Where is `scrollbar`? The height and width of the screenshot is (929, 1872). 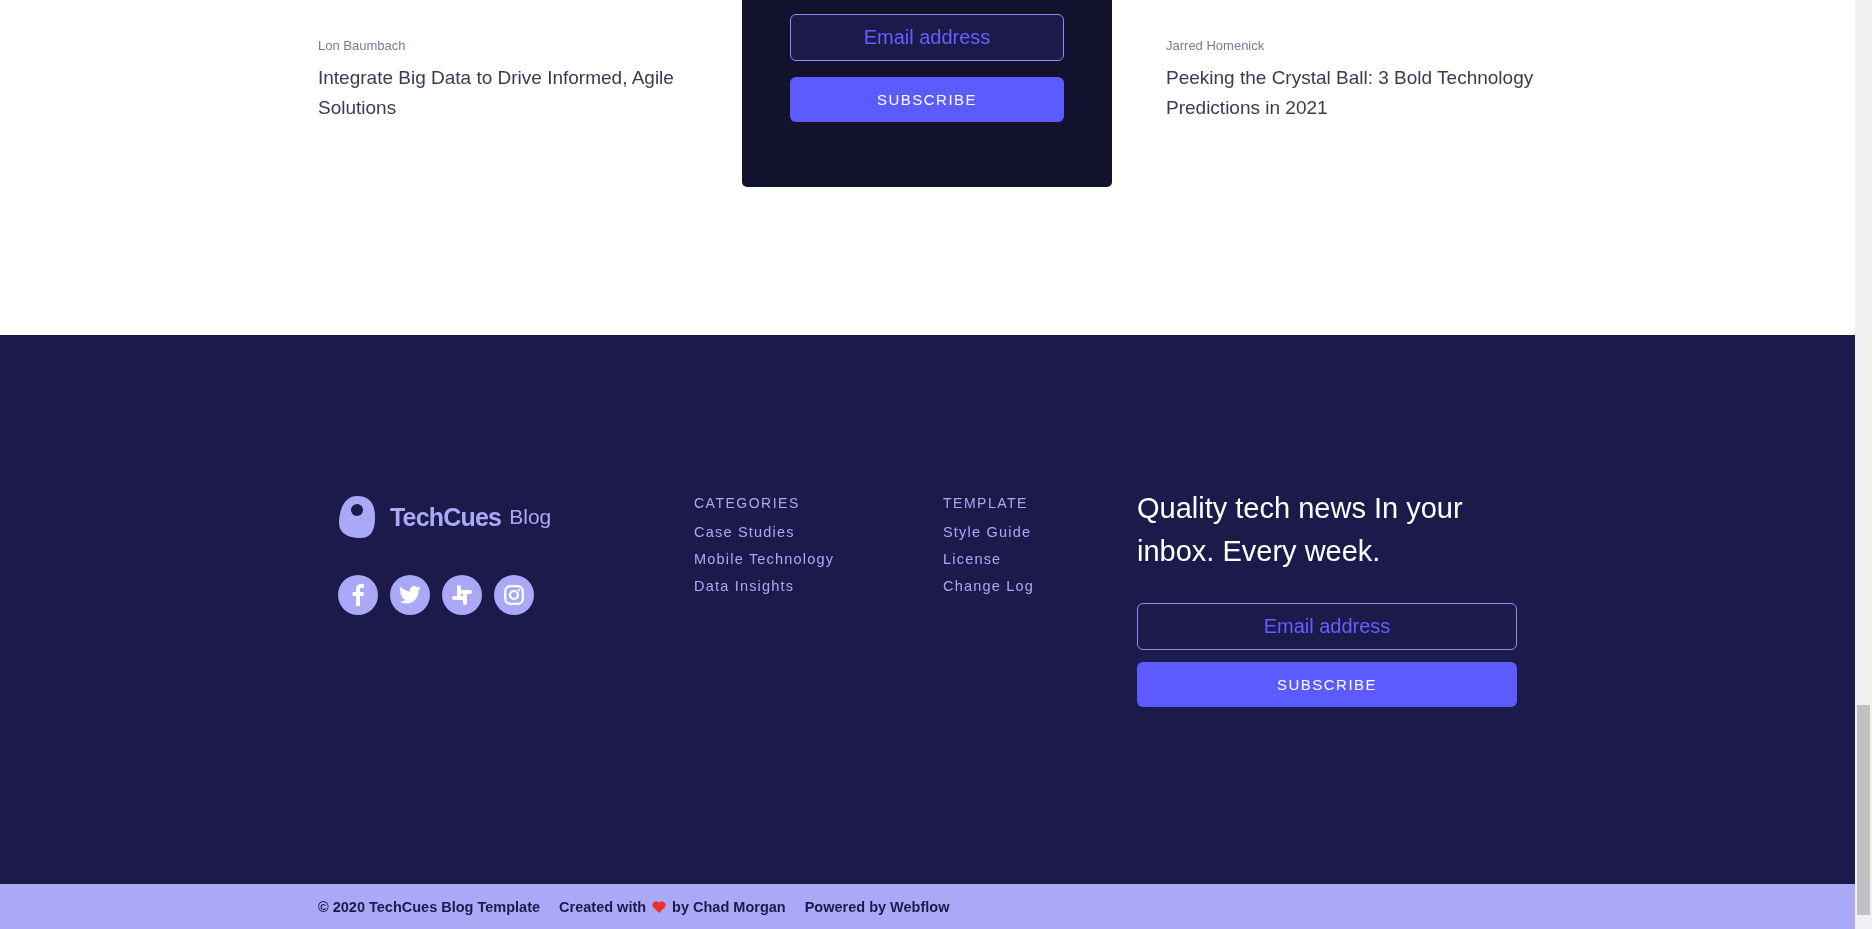
scrollbar is located at coordinates (1863, 464).